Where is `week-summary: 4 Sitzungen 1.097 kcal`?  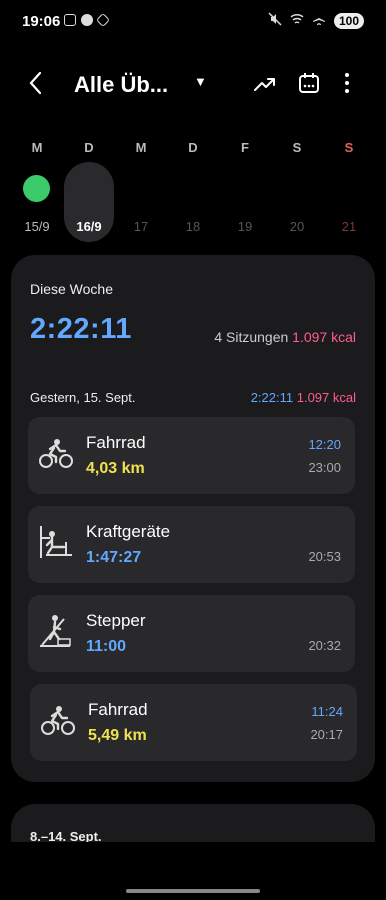
week-summary: 4 Sitzungen 1.097 kcal is located at coordinates (285, 337).